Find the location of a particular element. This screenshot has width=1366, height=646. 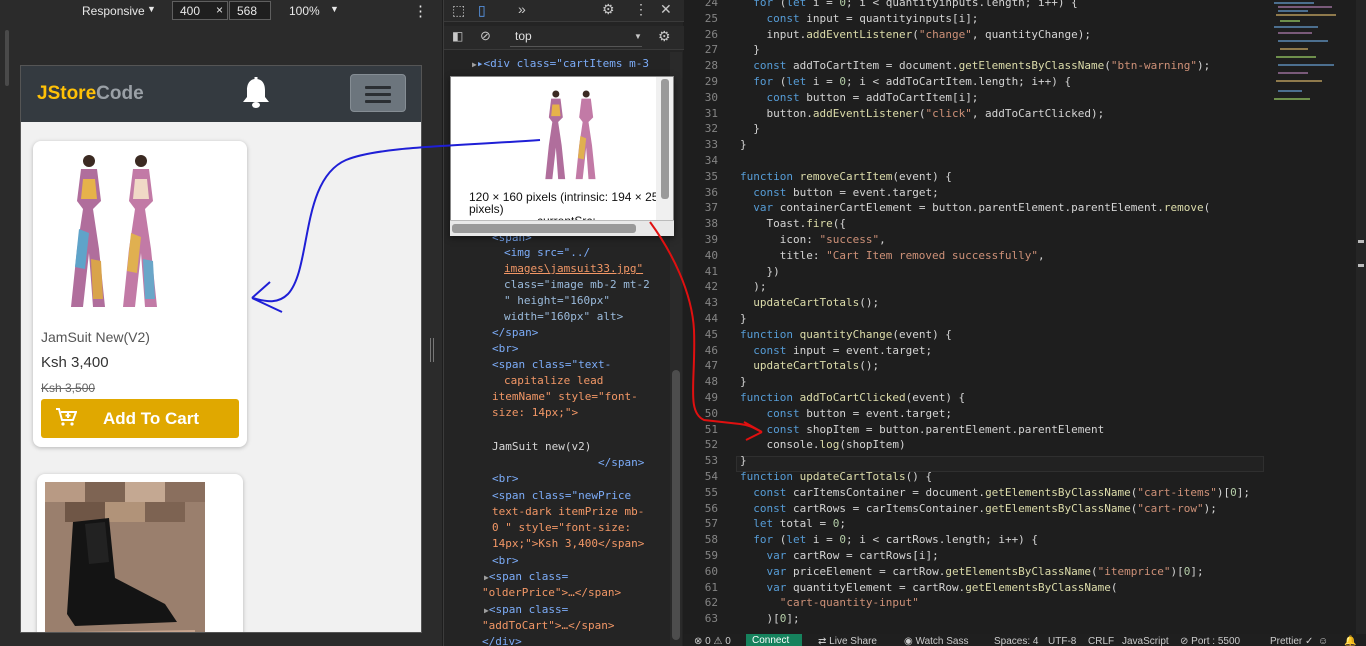

prettier-status: Prettier ✓ is located at coordinates (1291, 641).